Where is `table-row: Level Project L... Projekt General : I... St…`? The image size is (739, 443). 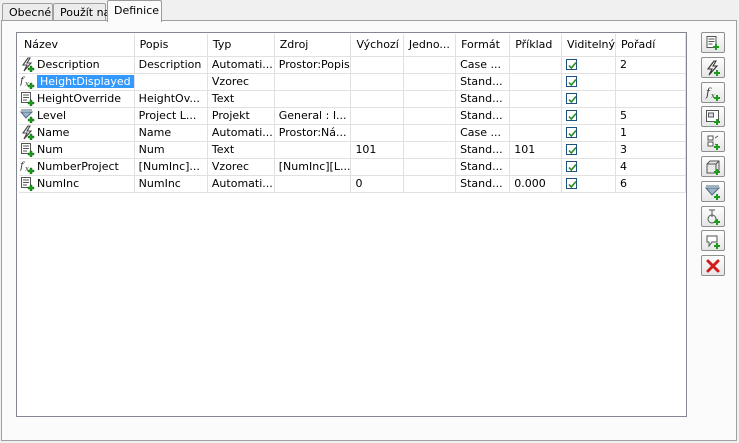
table-row: Level Project L... Projekt General : I... St… is located at coordinates (352, 116).